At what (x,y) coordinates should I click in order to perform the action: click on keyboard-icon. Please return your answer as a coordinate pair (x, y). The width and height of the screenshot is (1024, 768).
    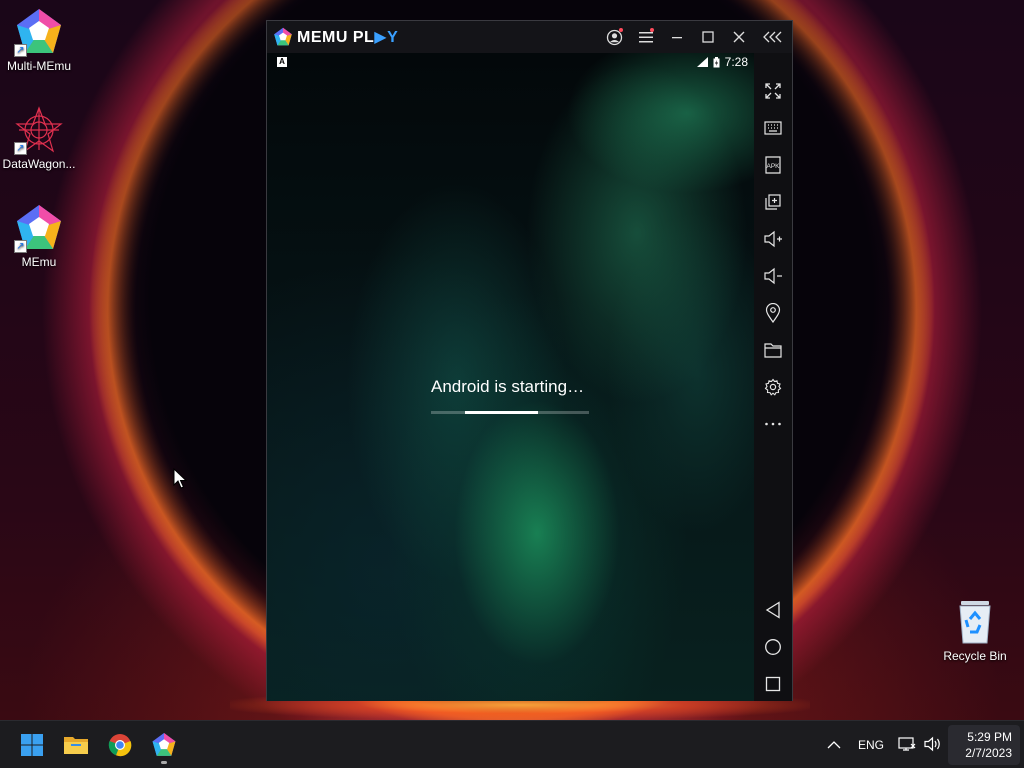
    Looking at the image, I should click on (773, 128).